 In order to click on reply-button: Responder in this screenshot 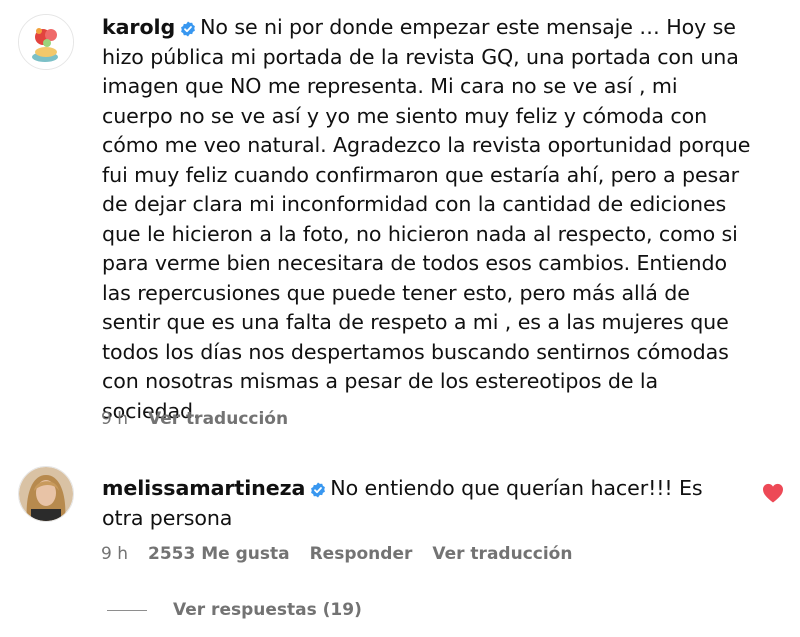, I will do `click(361, 554)`.